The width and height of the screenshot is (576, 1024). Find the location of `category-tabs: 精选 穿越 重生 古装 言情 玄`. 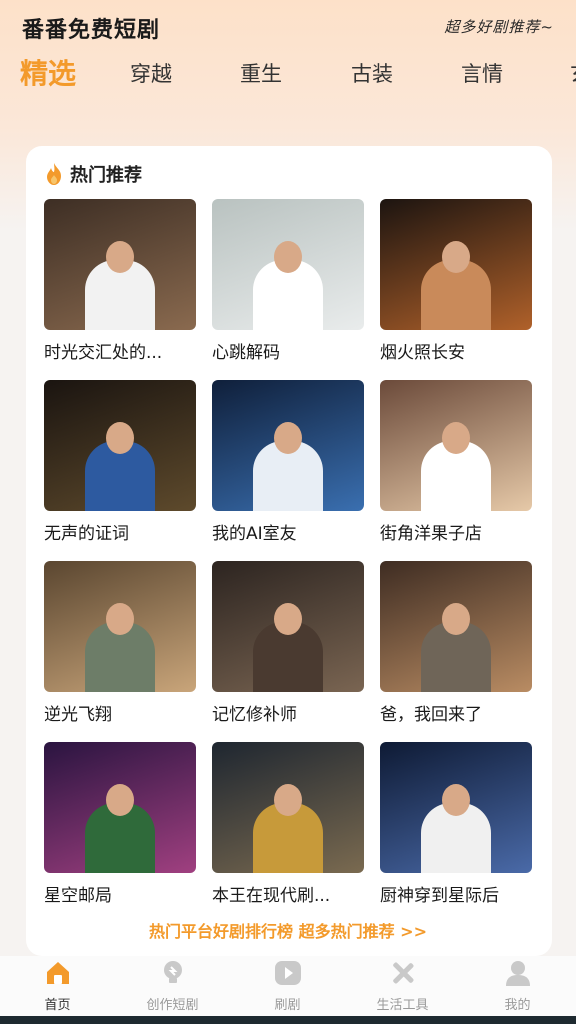

category-tabs: 精选 穿越 重生 古装 言情 玄 is located at coordinates (288, 74).